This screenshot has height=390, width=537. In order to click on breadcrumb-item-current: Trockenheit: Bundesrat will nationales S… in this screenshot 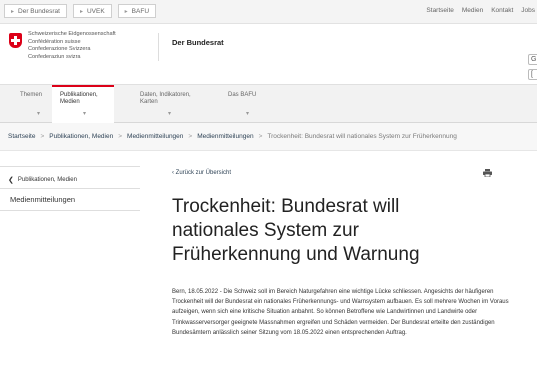, I will do `click(362, 136)`.